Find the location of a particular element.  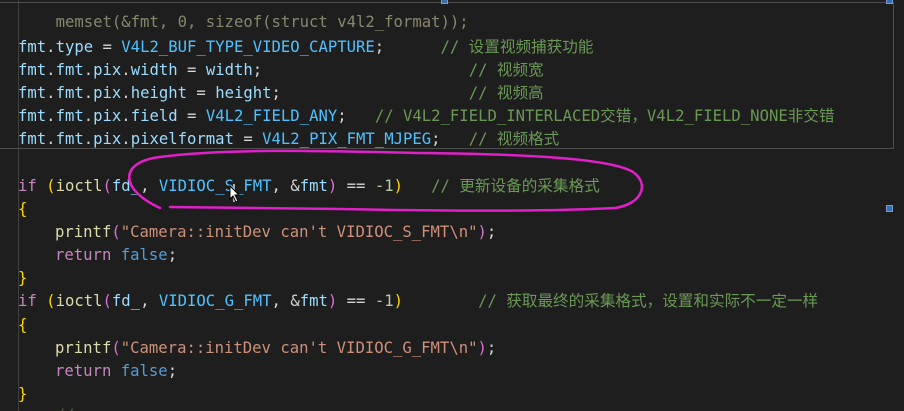

code-token: VIDIOC_S_FMT is located at coordinates (215, 186).